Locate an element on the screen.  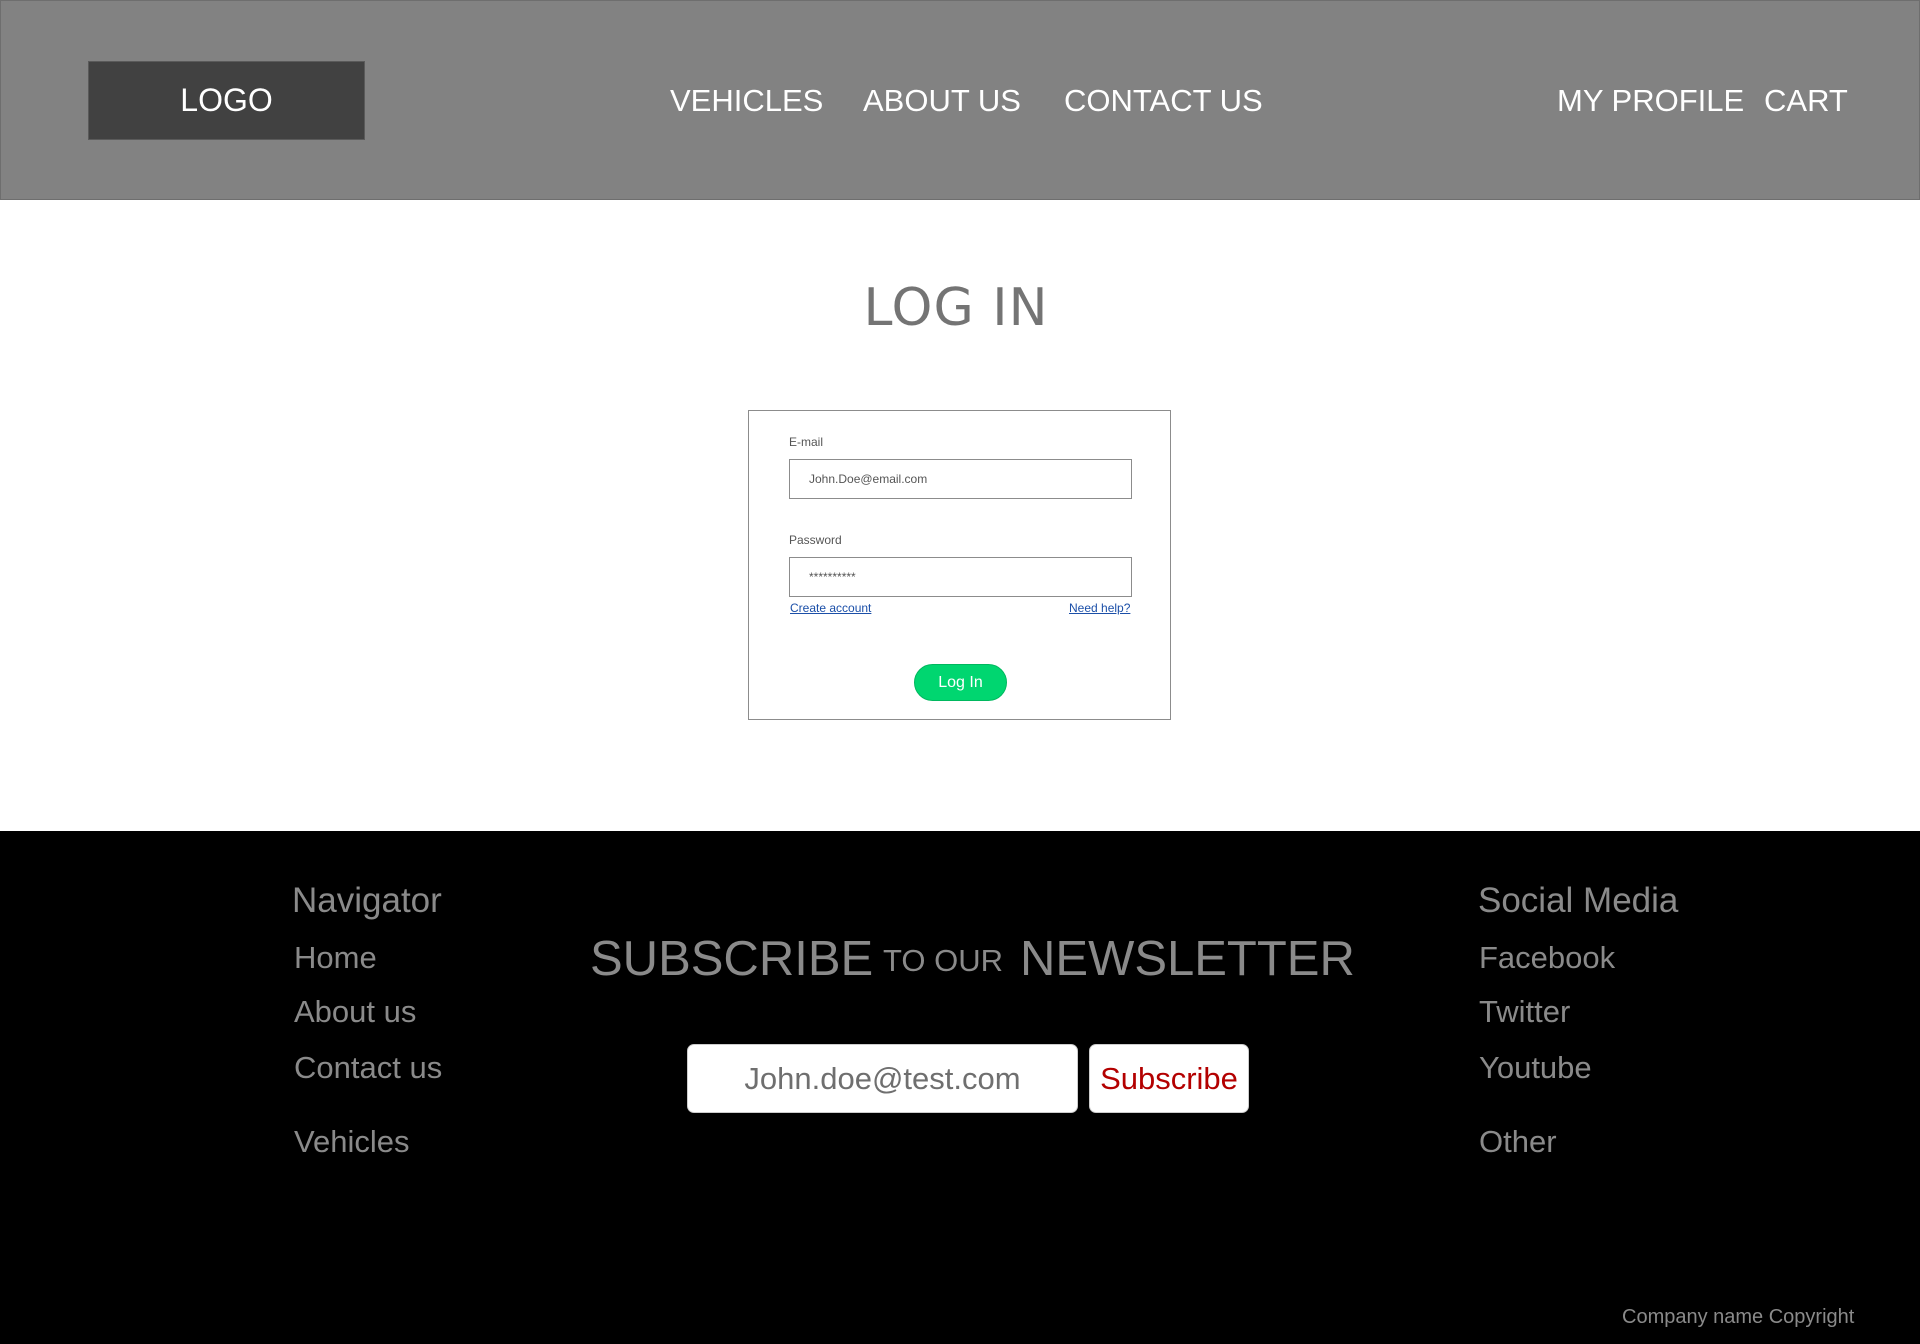
footer-link-youtube: Youtube is located at coordinates (1535, 1068).